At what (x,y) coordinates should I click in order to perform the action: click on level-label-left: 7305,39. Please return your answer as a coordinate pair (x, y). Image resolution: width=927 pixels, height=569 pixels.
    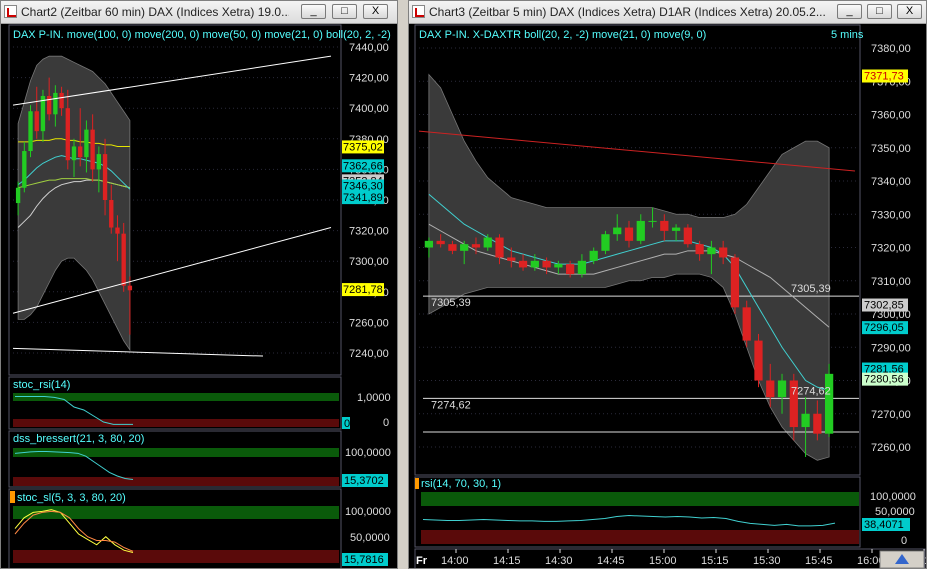
    Looking at the image, I should click on (451, 303).